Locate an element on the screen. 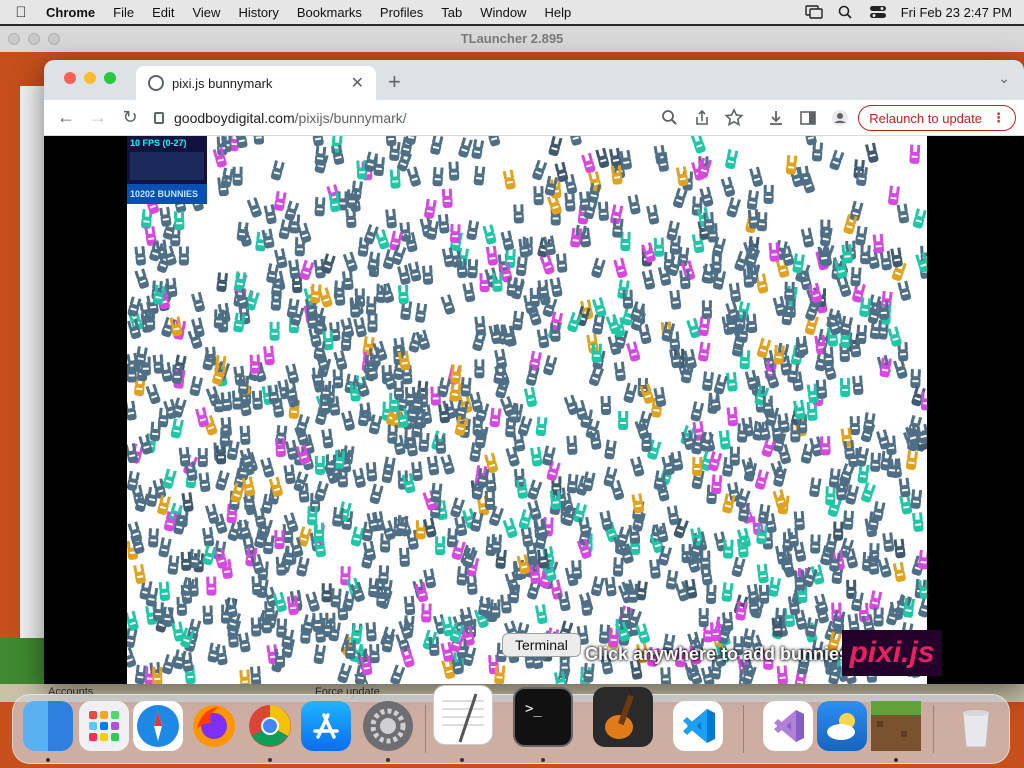 This screenshot has width=1024, height=768. tlauncher-minimize-button is located at coordinates (34, 39).